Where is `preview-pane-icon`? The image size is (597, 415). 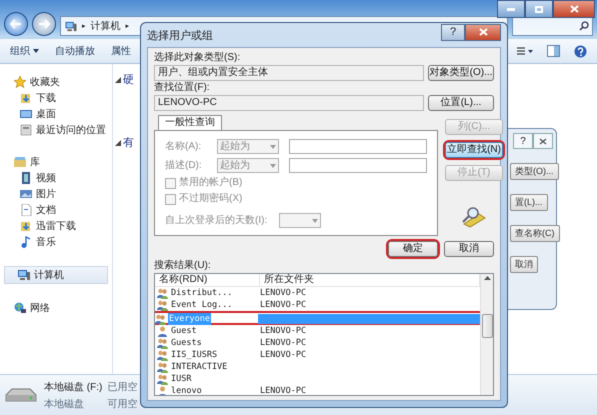 preview-pane-icon is located at coordinates (553, 51).